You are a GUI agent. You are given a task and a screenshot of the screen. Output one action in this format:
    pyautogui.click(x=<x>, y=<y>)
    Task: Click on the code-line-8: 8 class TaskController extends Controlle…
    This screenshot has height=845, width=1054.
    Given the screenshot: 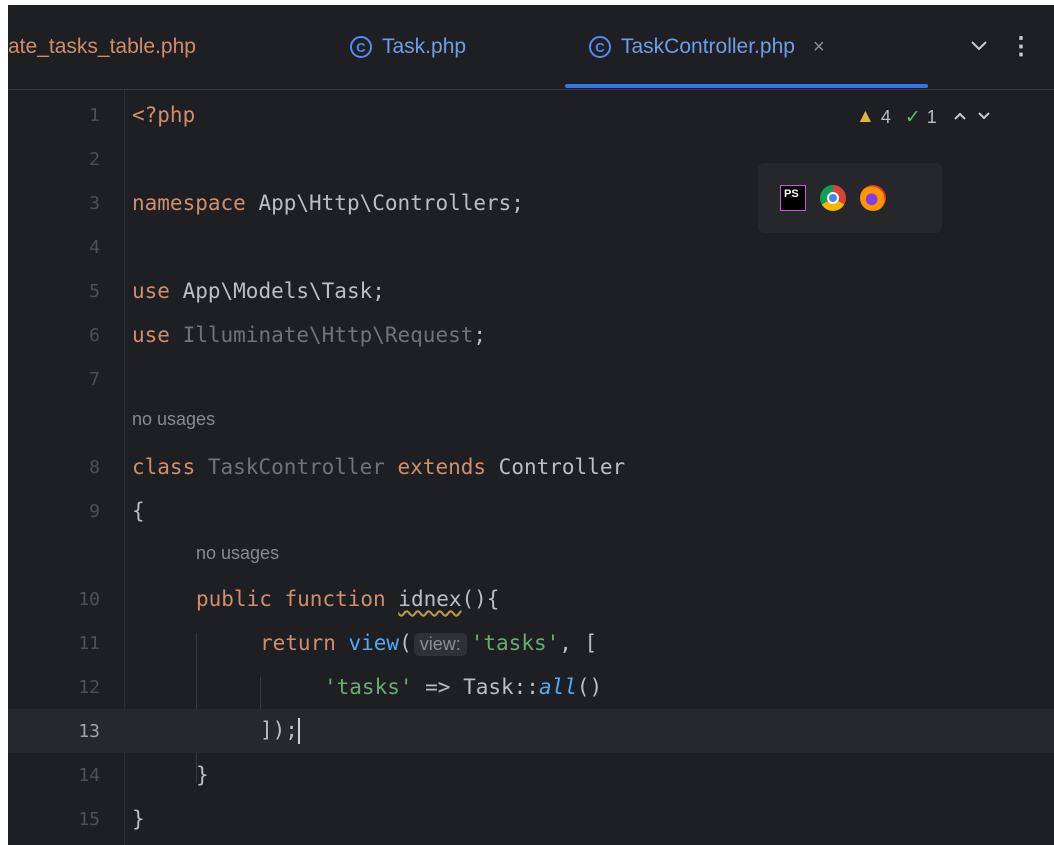 What is the action you would take?
    pyautogui.click(x=531, y=467)
    